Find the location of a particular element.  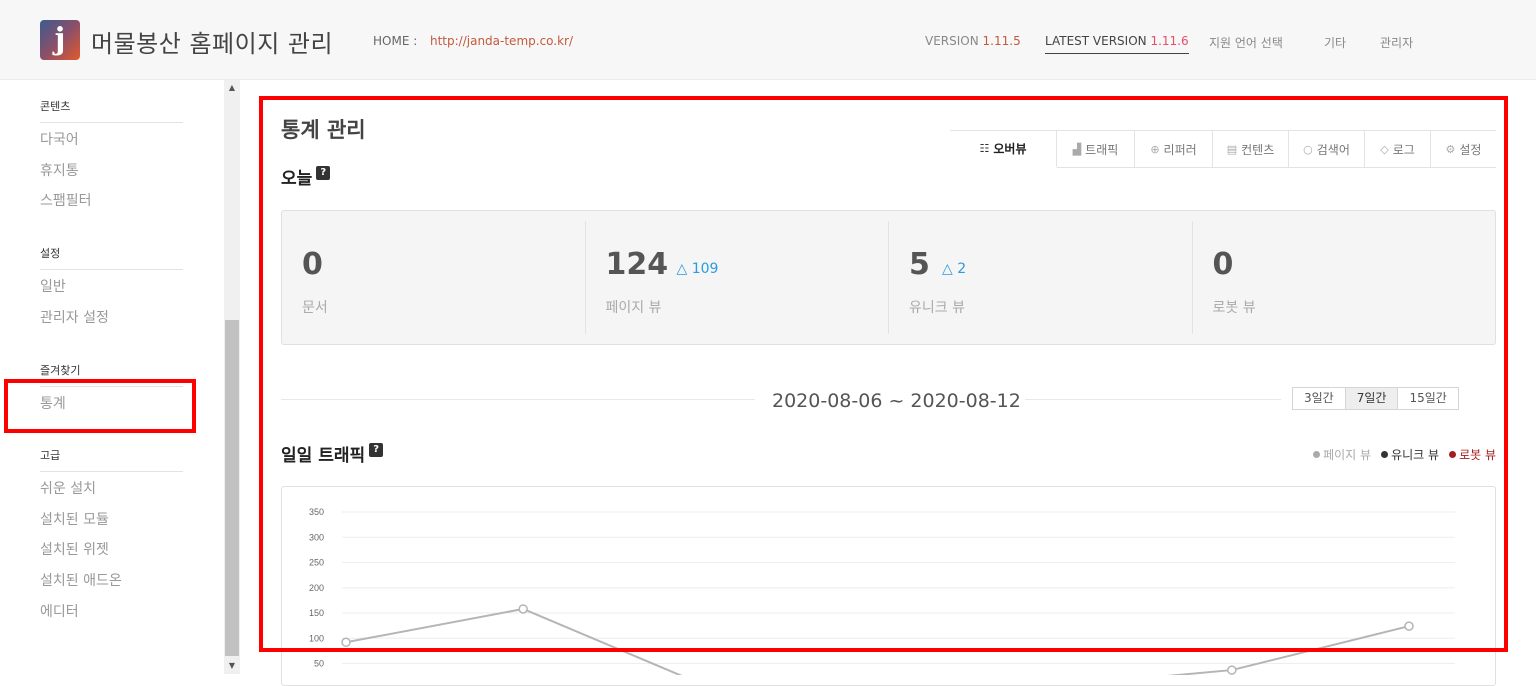

latest-version-number: 1.11.6 is located at coordinates (1169, 41).